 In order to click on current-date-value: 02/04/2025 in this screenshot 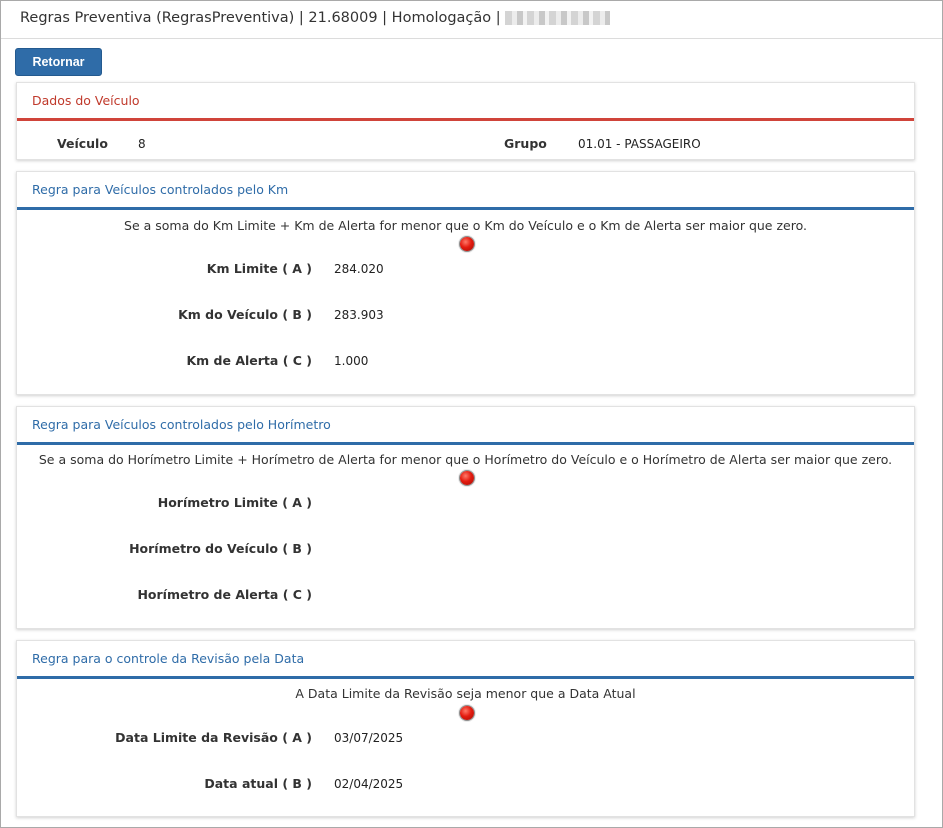, I will do `click(369, 784)`.